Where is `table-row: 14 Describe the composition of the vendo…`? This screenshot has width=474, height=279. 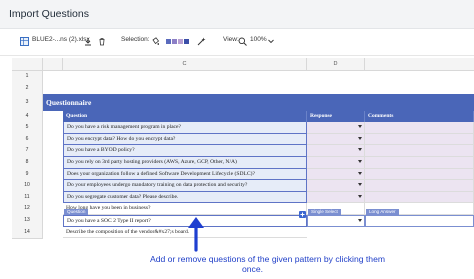 table-row: 14 Describe the composition of the vendo… is located at coordinates (243, 233).